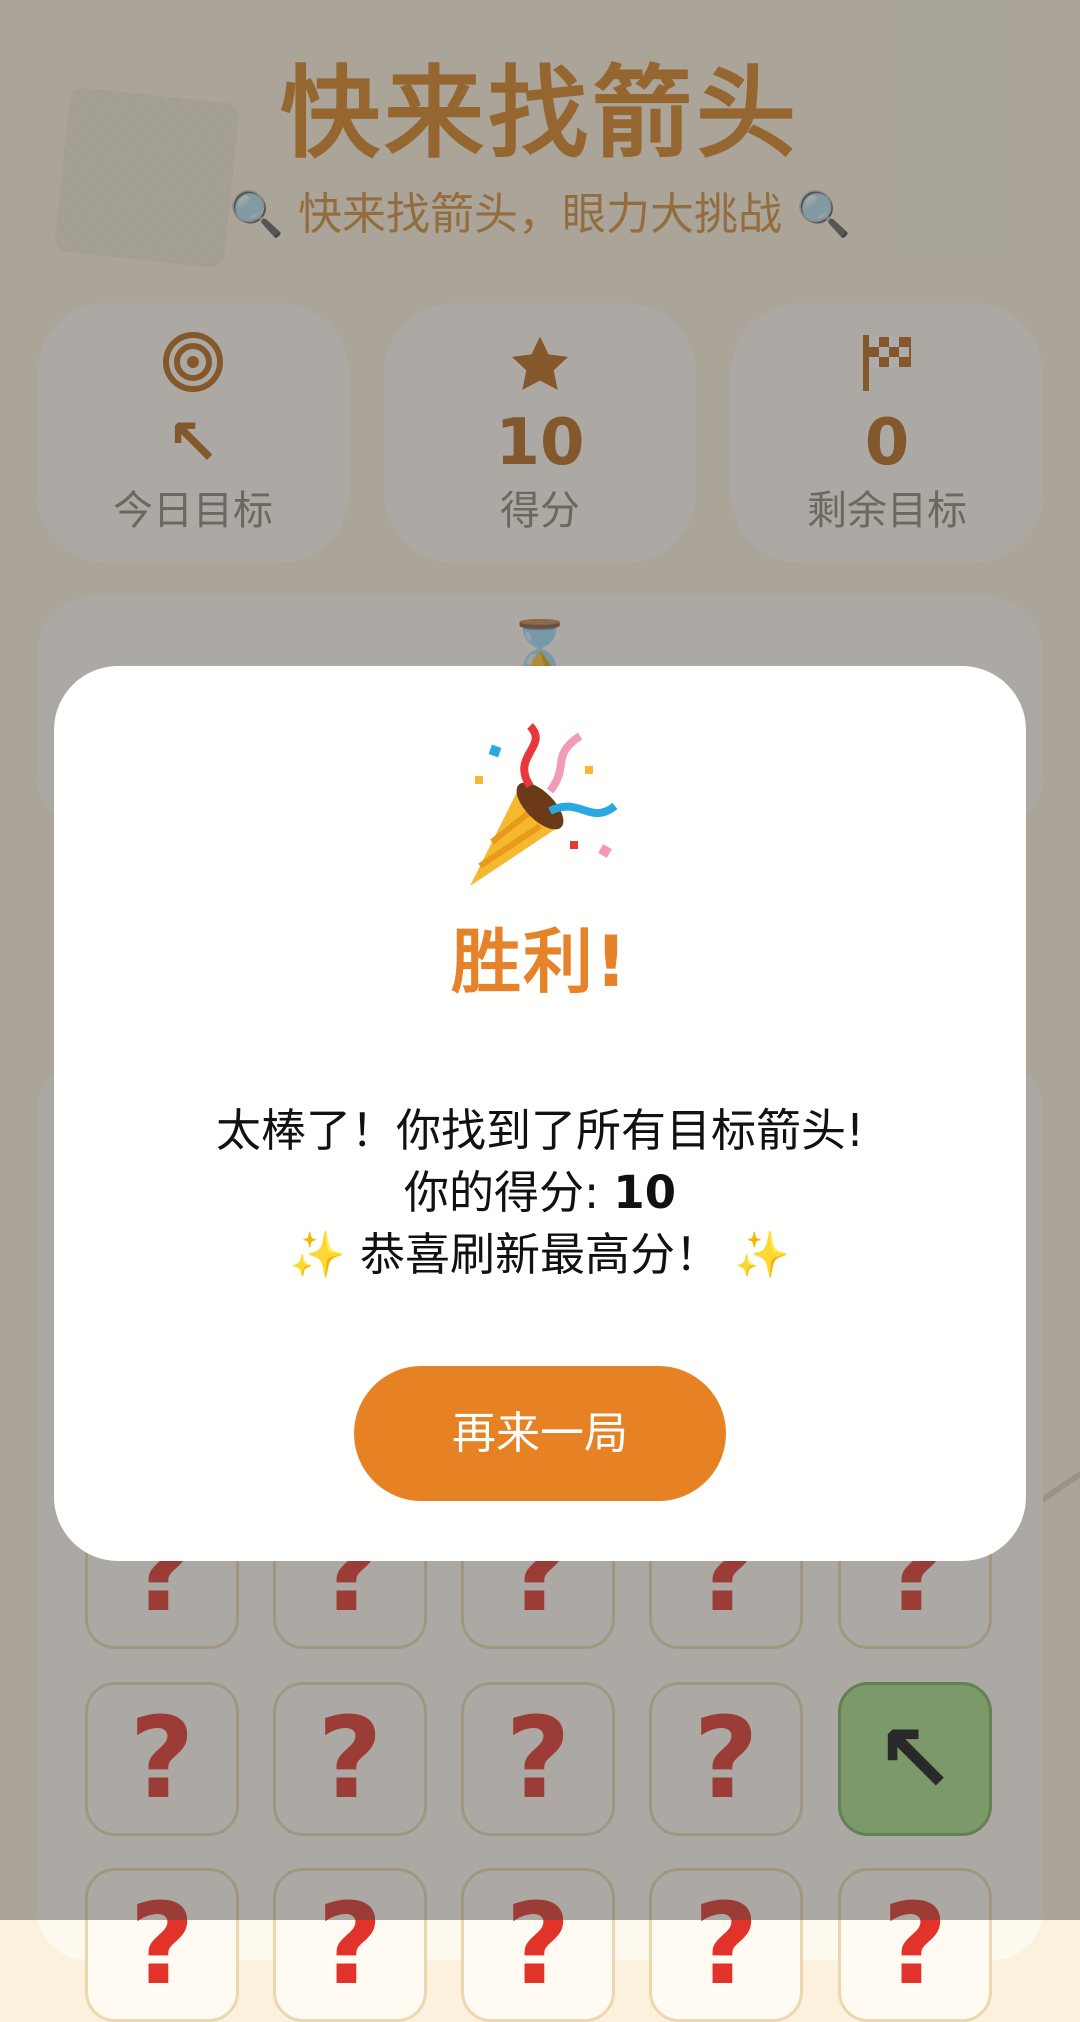  I want to click on high-score-text: 恭喜刷新最高分！, so click(539, 1254).